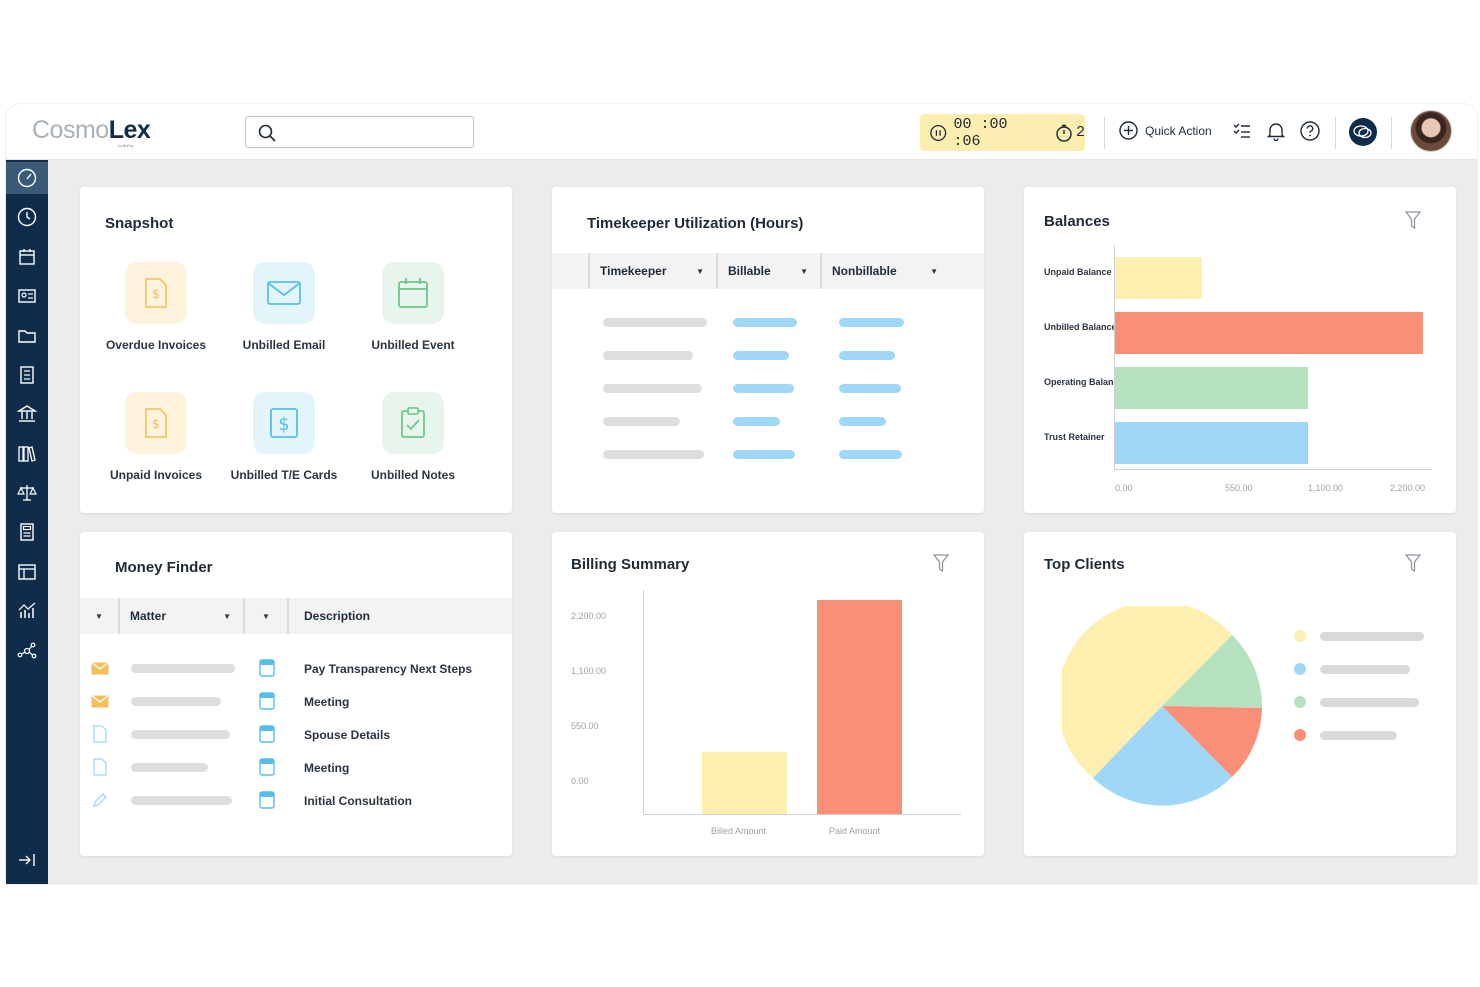  What do you see at coordinates (27, 296) in the screenshot?
I see `contact-card-icon` at bounding box center [27, 296].